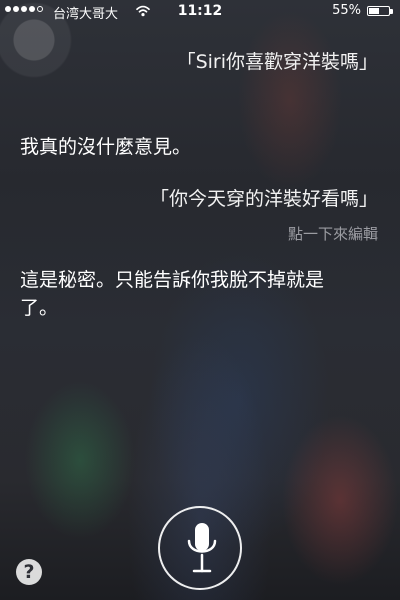  I want to click on battery-icon, so click(380, 11).